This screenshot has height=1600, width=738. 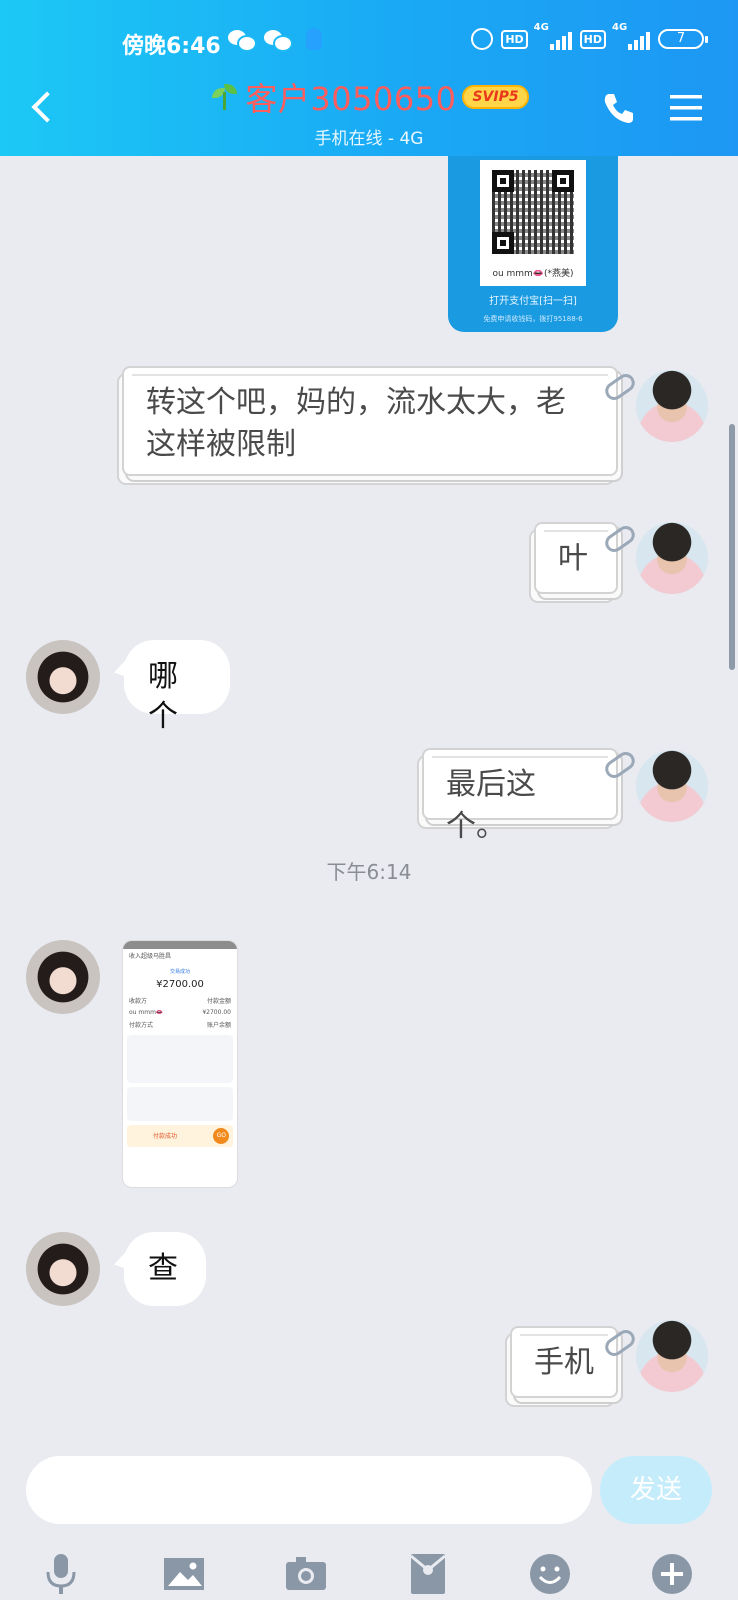 What do you see at coordinates (306, 1574) in the screenshot?
I see `camera-icon` at bounding box center [306, 1574].